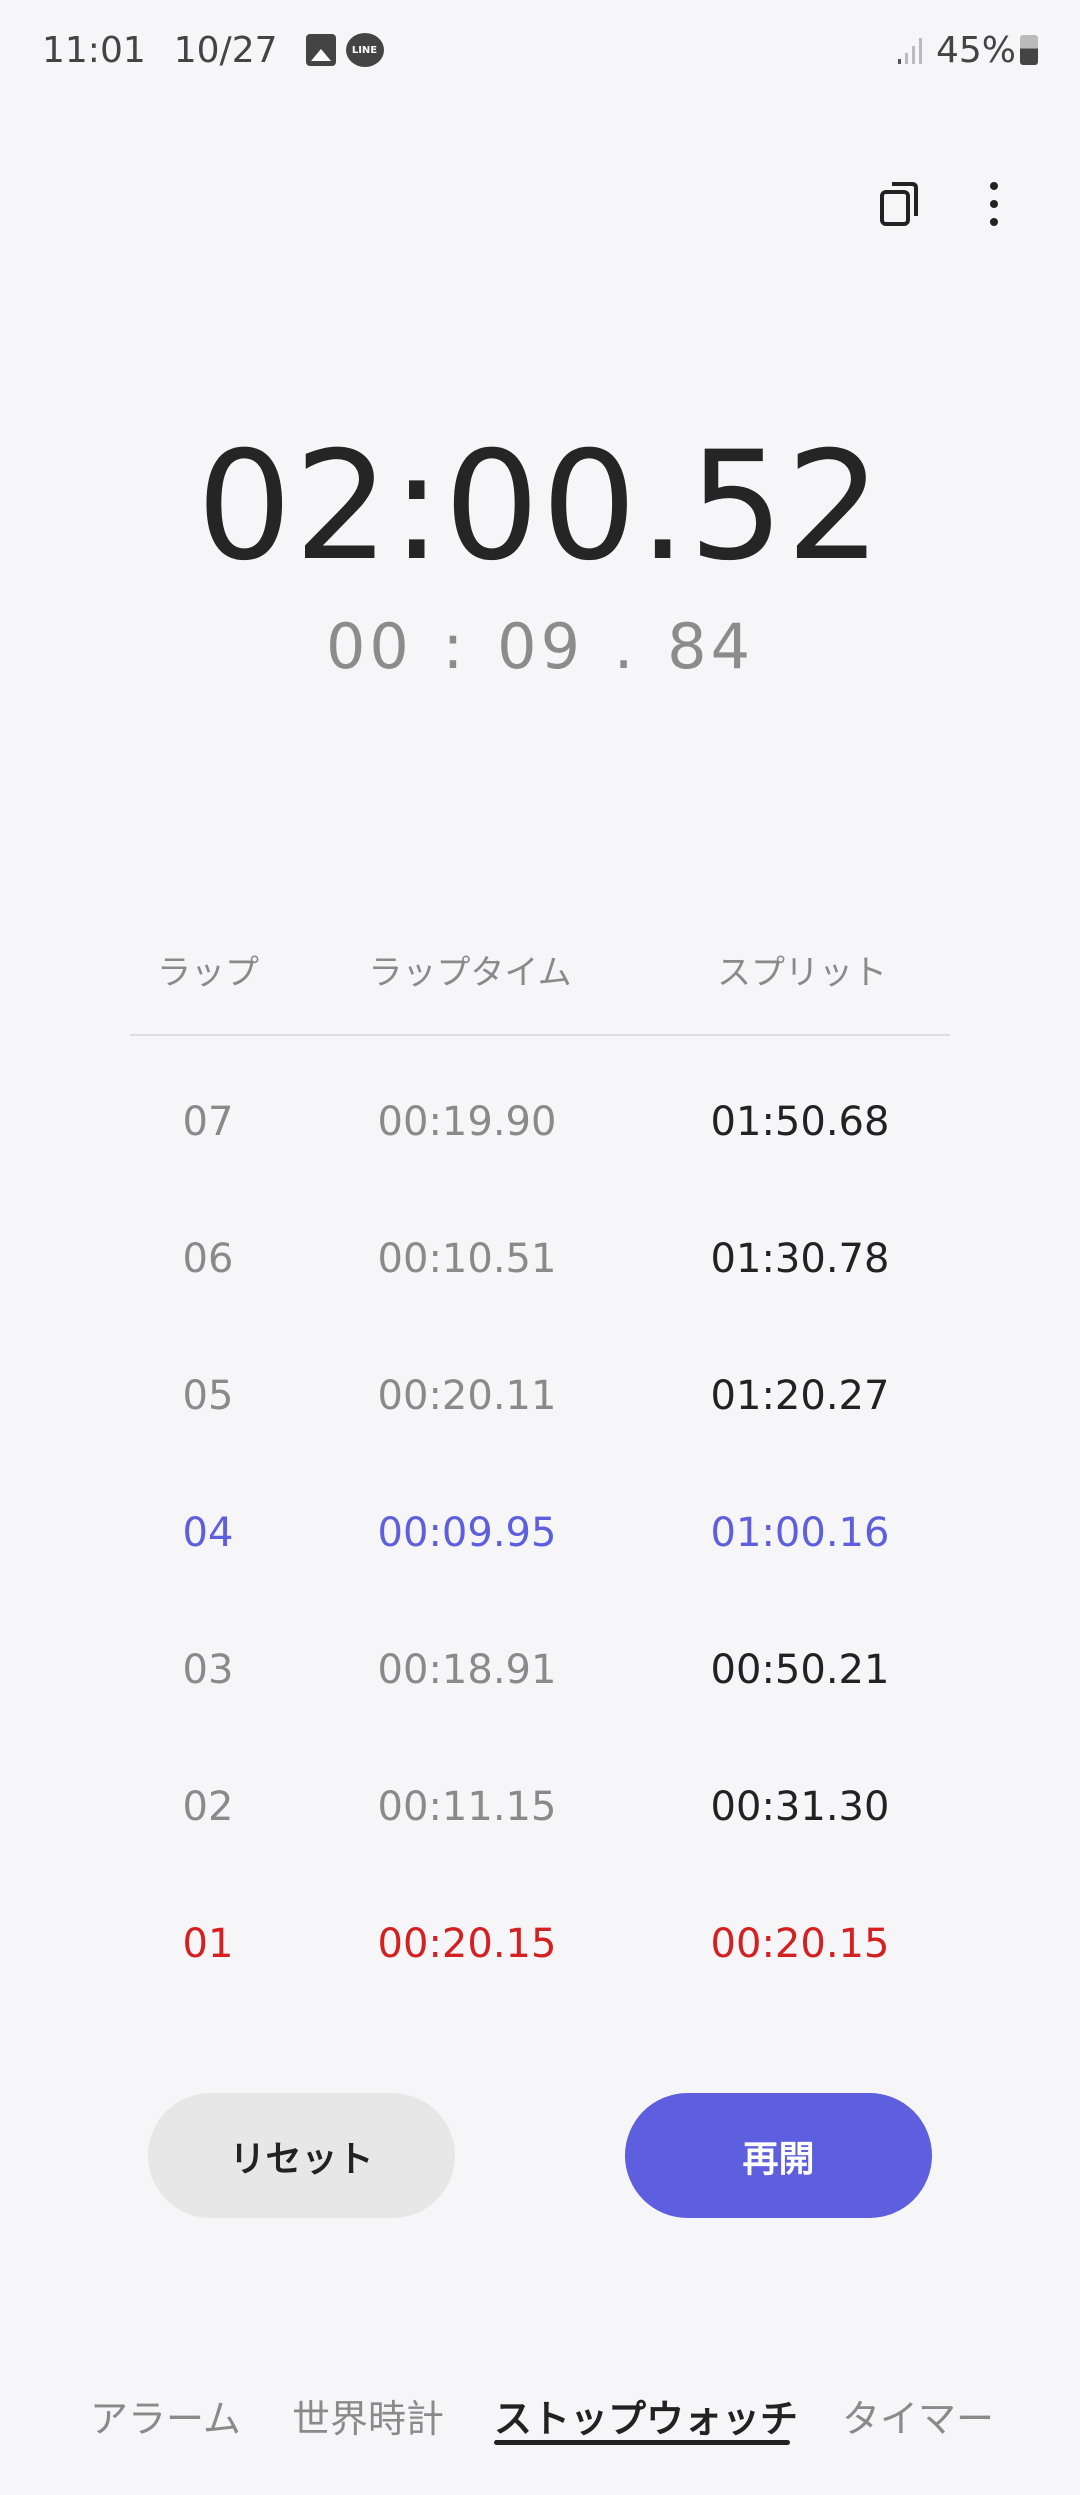 Image resolution: width=1080 pixels, height=2495 pixels. Describe the element at coordinates (800, 1396) in the screenshot. I see `lap-row-split: 01:20.27` at that location.